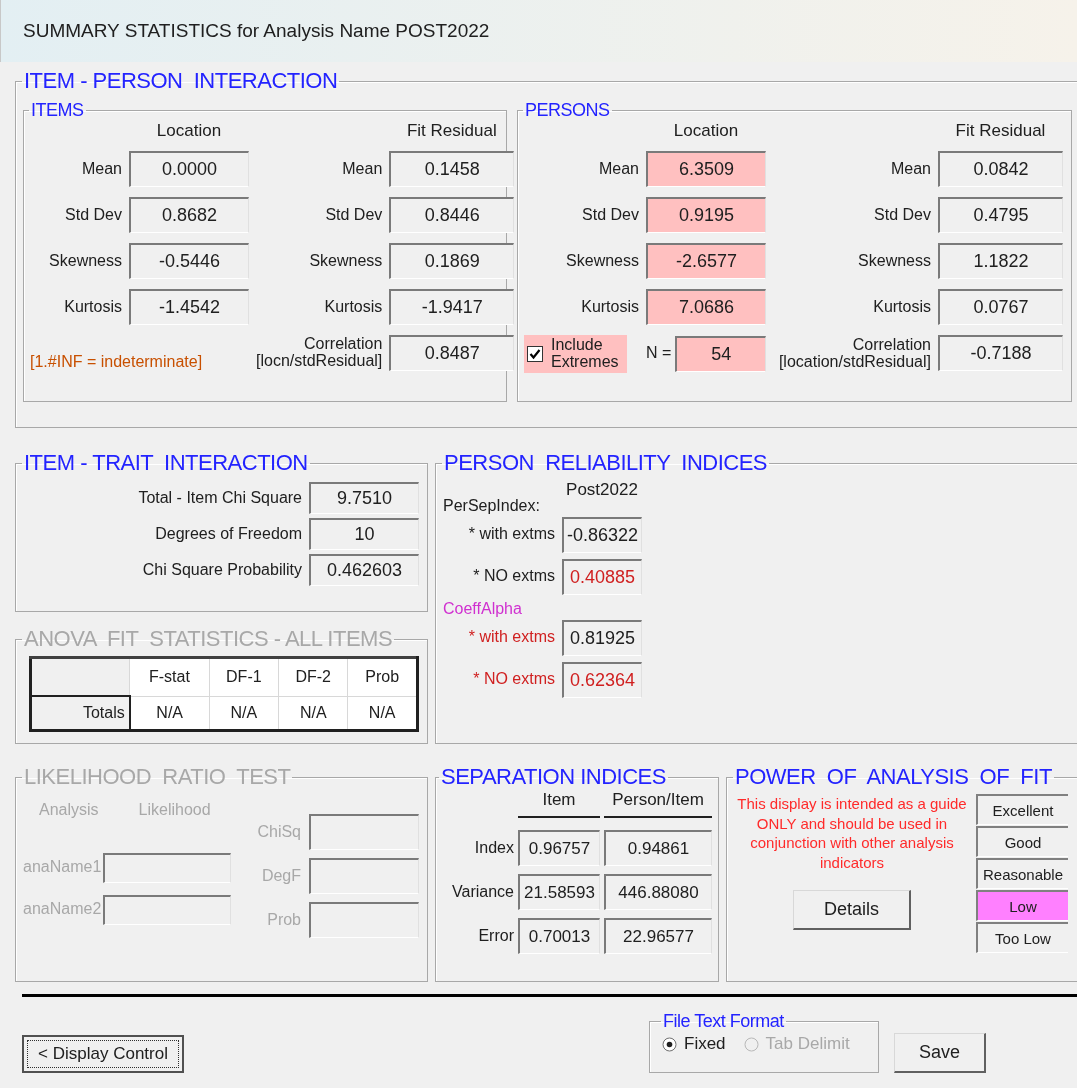 This screenshot has width=1077, height=1088. I want to click on warning-text: This display is intended as a guide ONLY and should be used in conjunction with other analysis indicators, so click(852, 833).